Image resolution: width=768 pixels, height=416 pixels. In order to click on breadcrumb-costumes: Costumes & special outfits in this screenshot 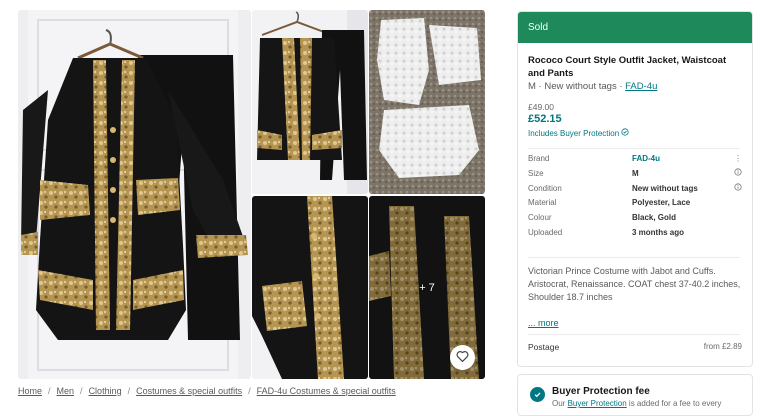, I will do `click(189, 391)`.